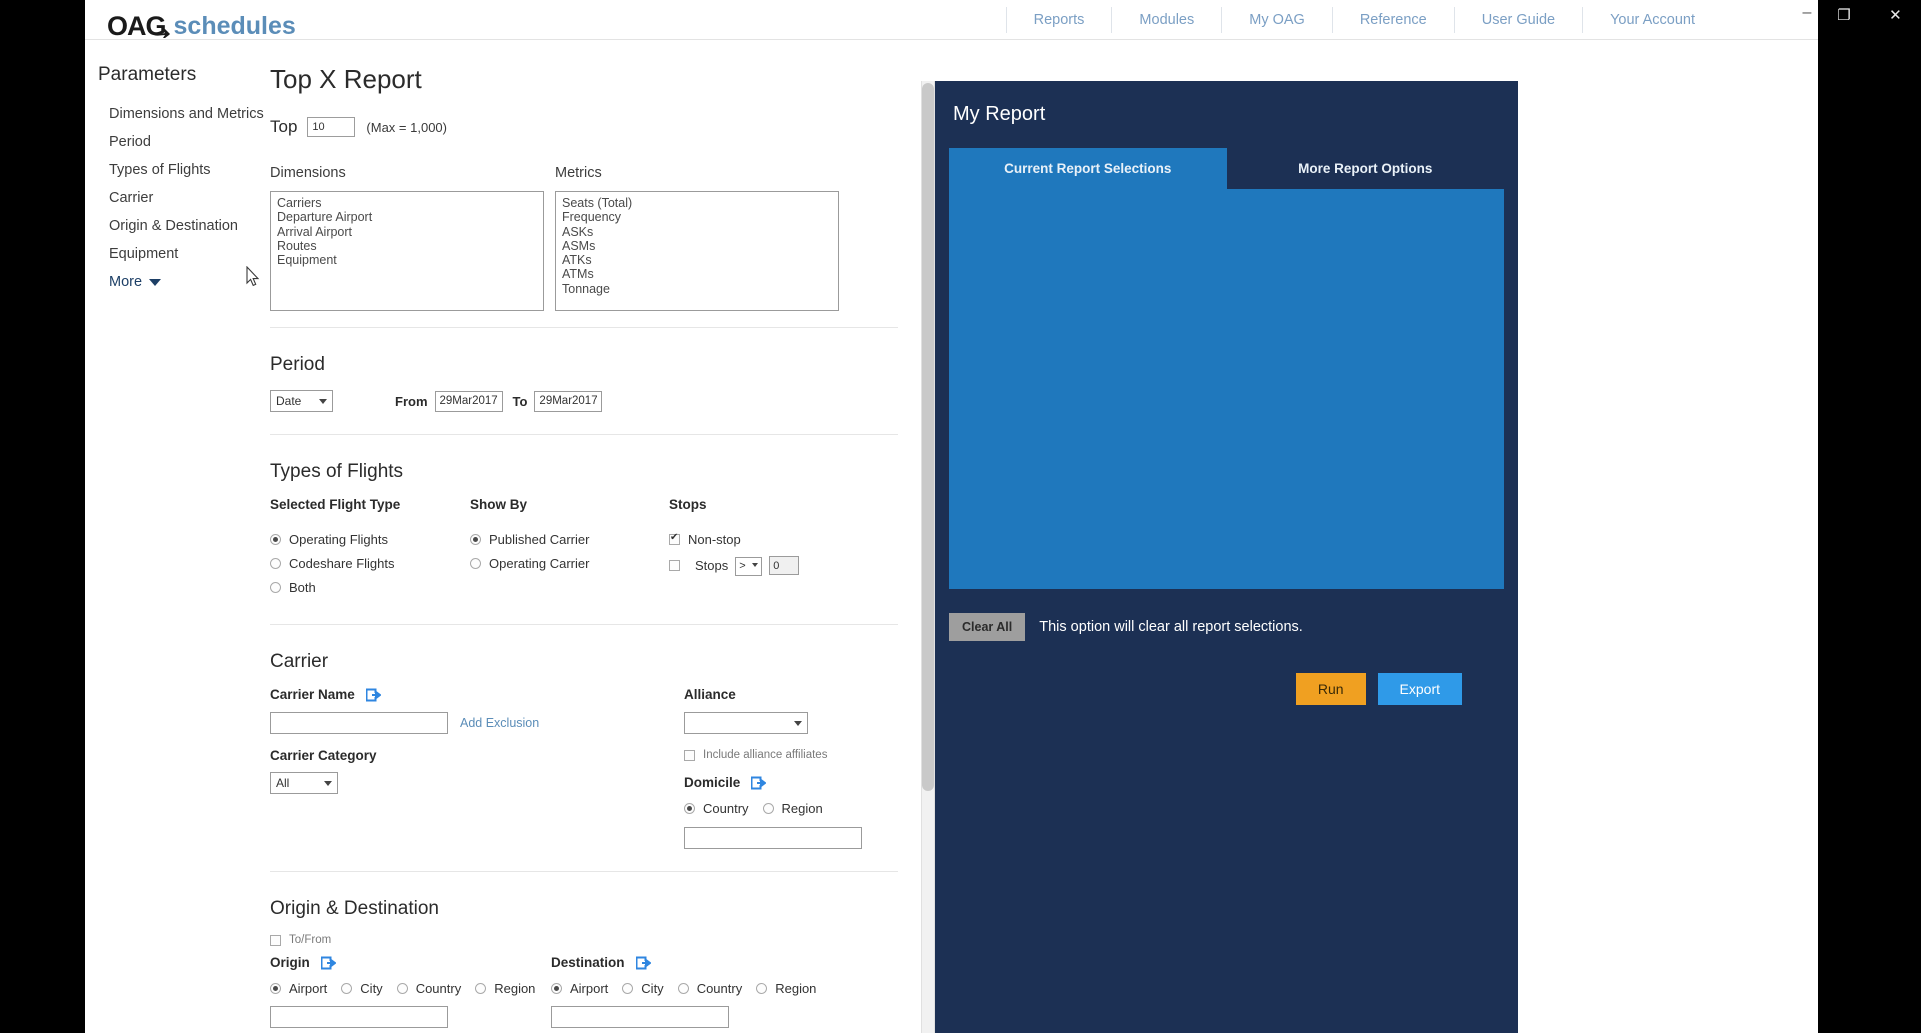 The image size is (1921, 1033). I want to click on oag-schedules-logo: OAG schedules, so click(201, 22).